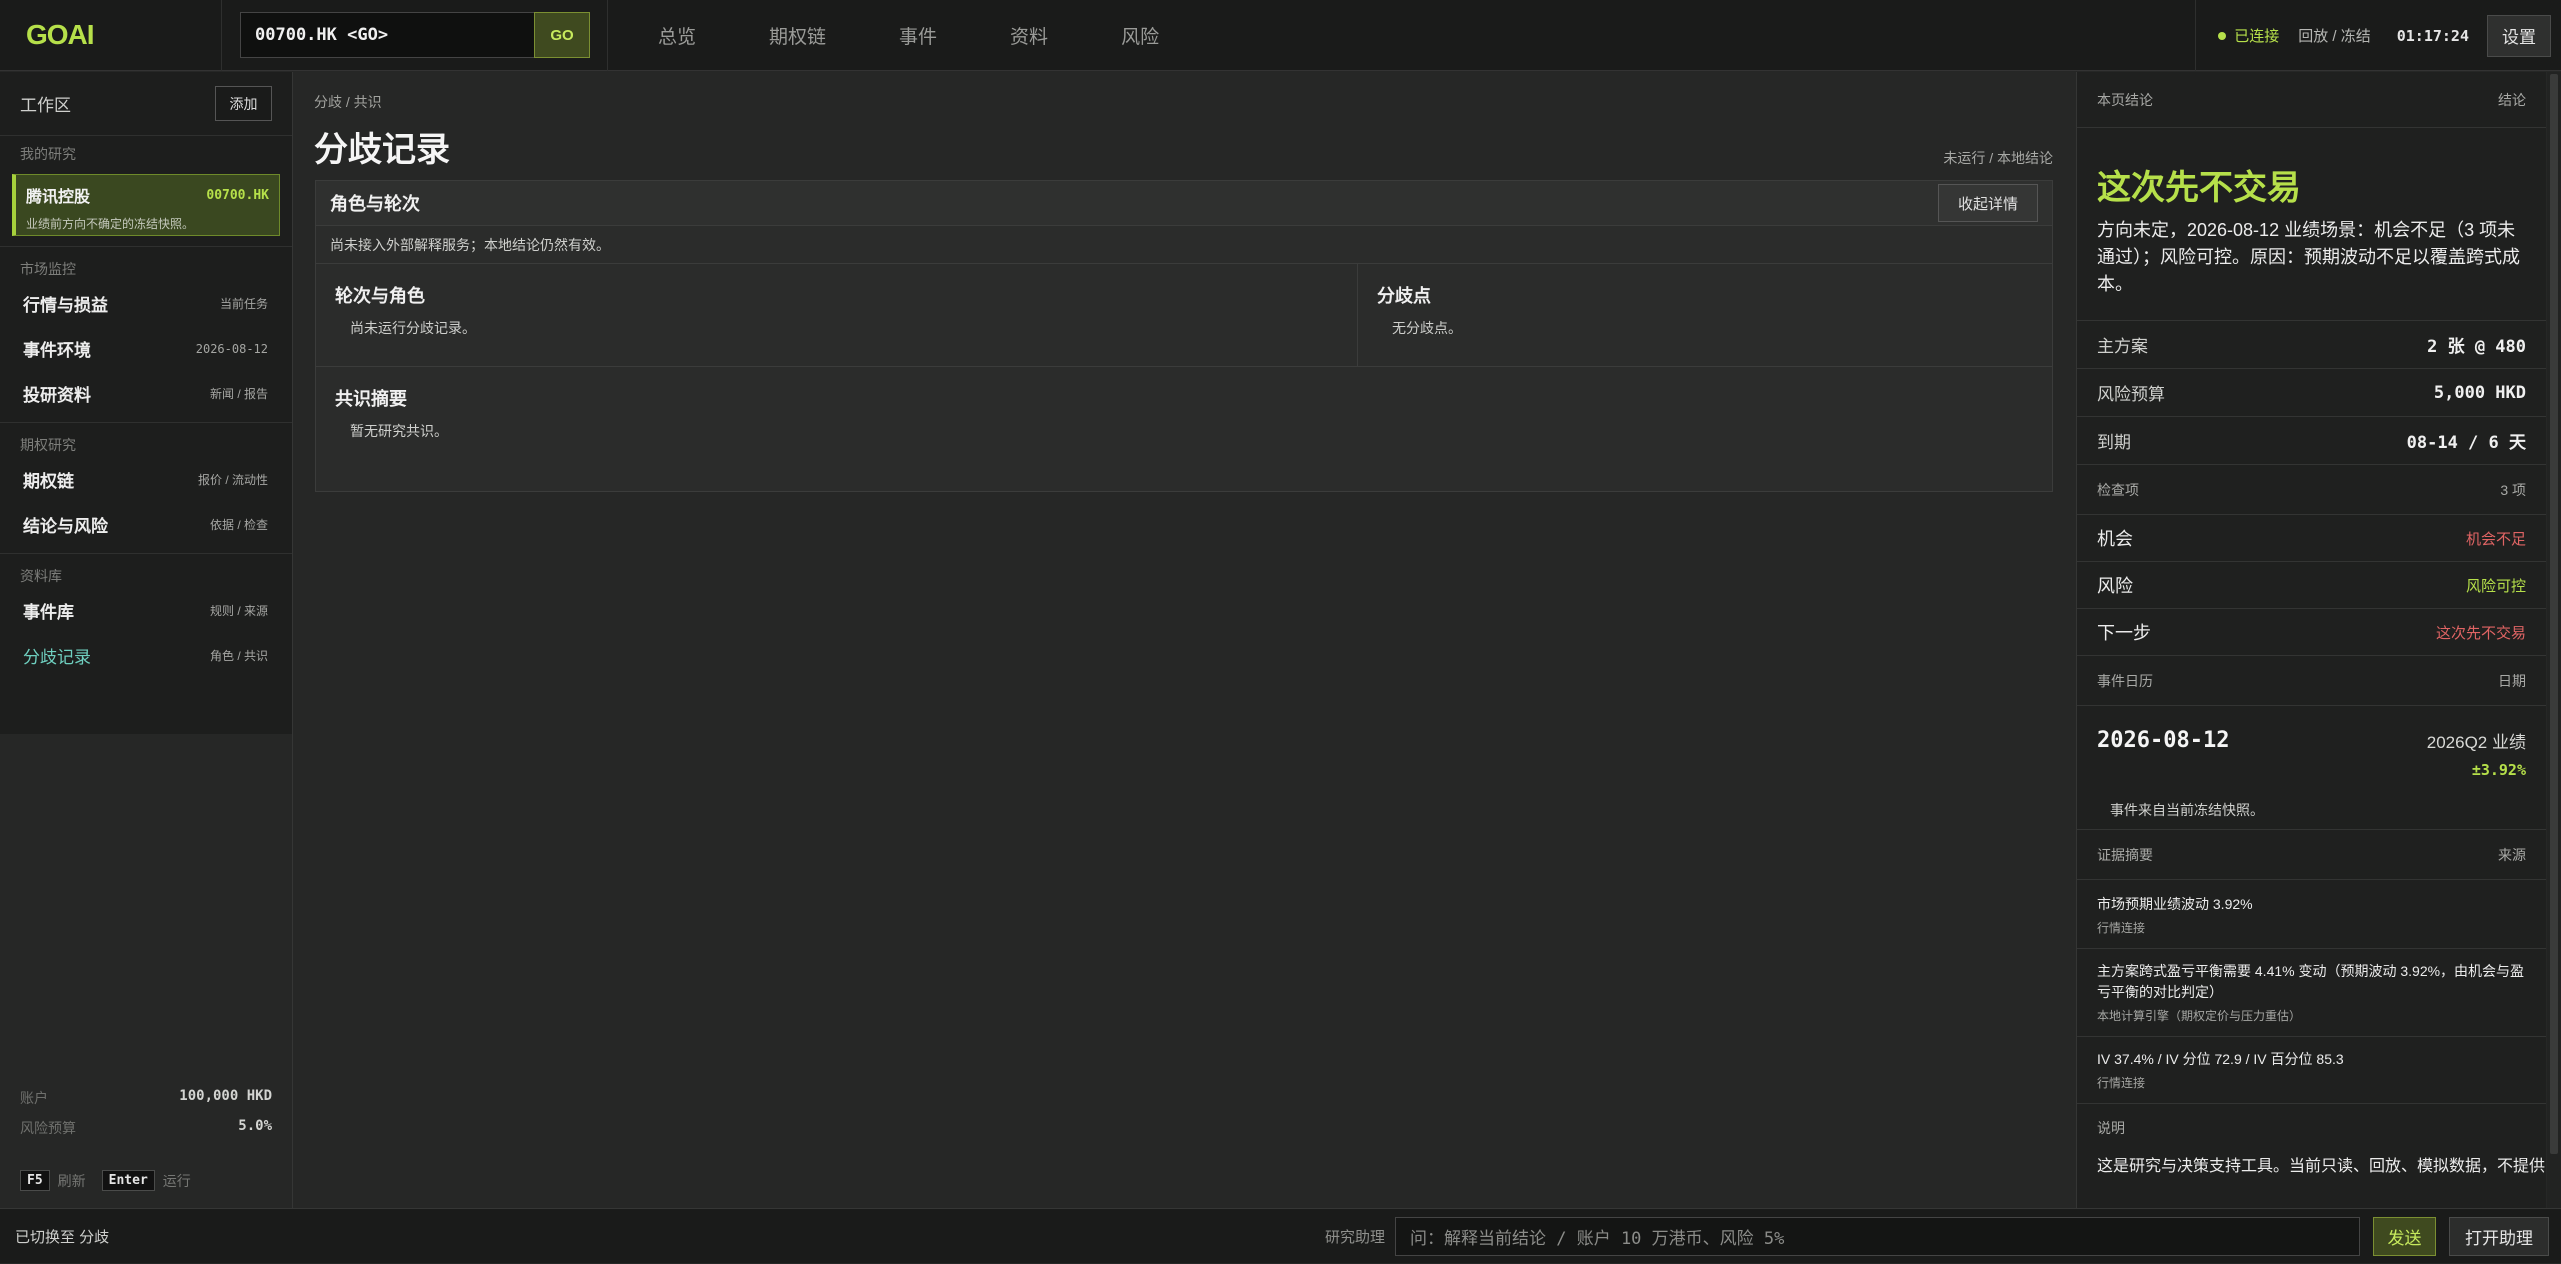  What do you see at coordinates (375, 204) in the screenshot?
I see `panel-title: 角色与轮次` at bounding box center [375, 204].